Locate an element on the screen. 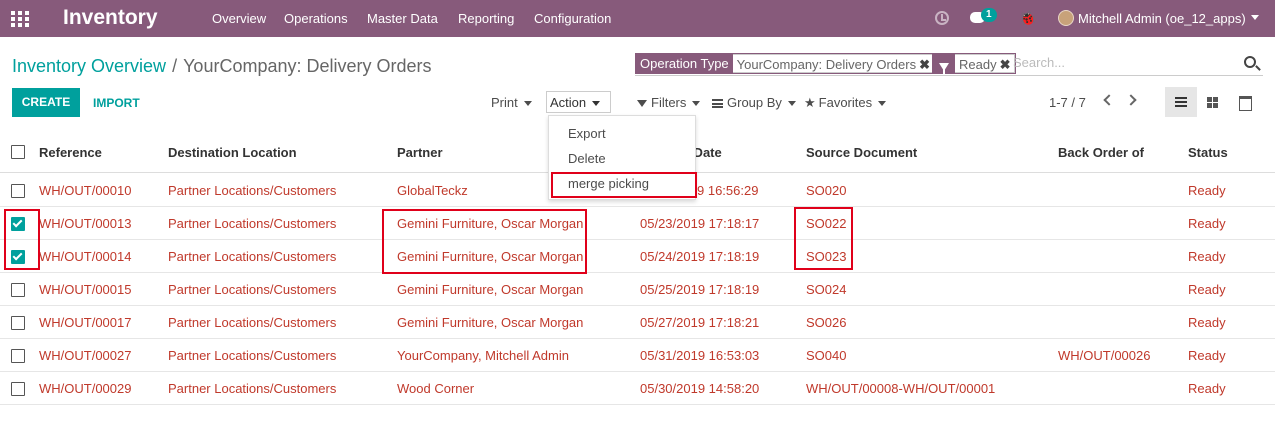 This screenshot has width=1275, height=422. print-dropdown: Print is located at coordinates (511, 102).